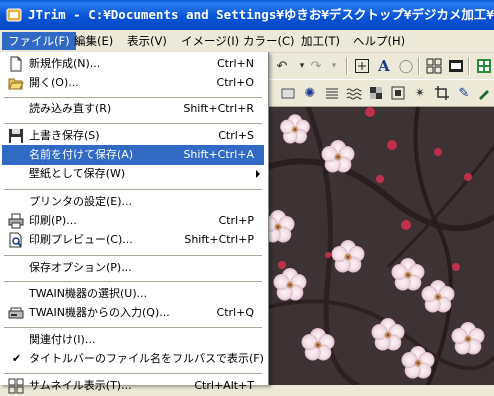  What do you see at coordinates (16, 64) in the screenshot?
I see `new-file-icon` at bounding box center [16, 64].